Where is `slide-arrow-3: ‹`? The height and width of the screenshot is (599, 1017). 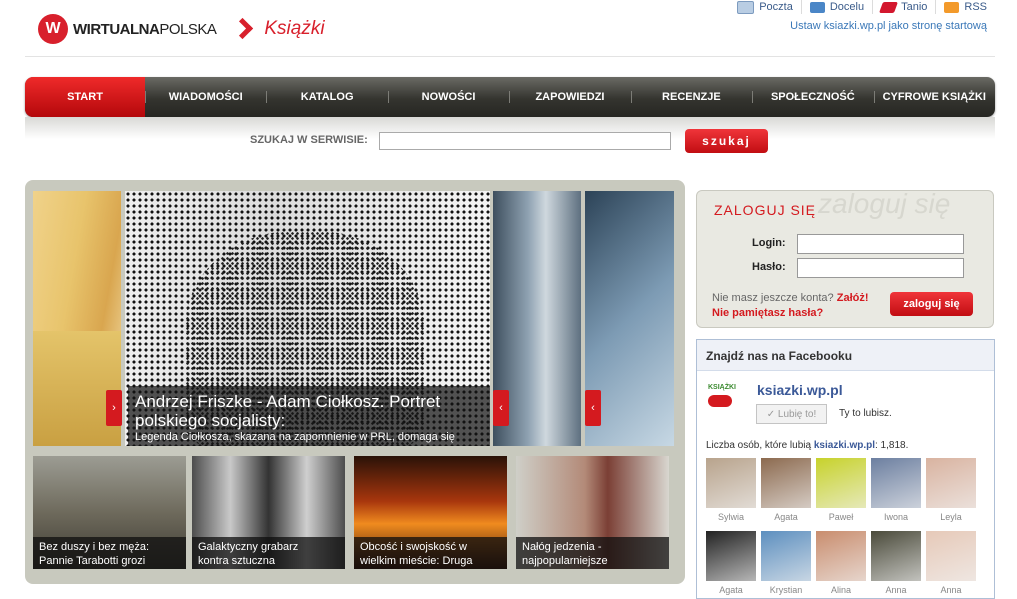
slide-arrow-3: ‹ is located at coordinates (593, 408).